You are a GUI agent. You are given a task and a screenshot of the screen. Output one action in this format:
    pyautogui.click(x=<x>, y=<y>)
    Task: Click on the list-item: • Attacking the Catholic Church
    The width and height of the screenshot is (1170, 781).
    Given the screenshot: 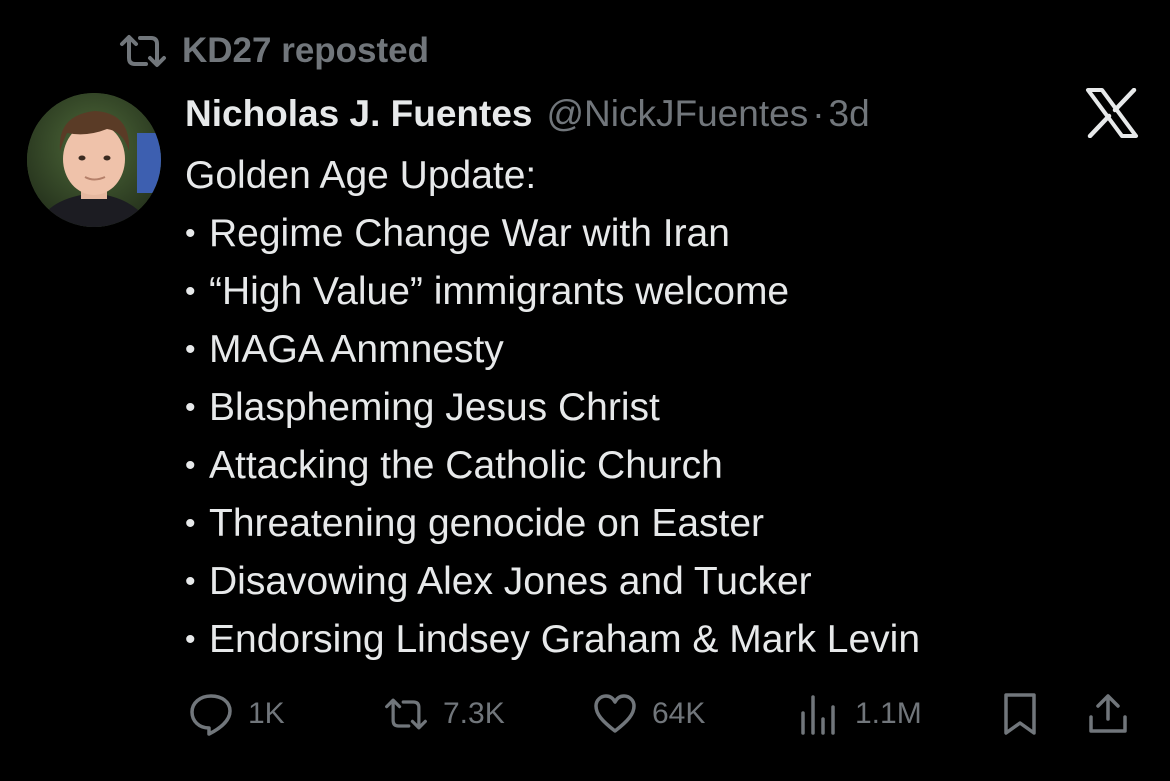 What is the action you would take?
    pyautogui.click(x=552, y=466)
    